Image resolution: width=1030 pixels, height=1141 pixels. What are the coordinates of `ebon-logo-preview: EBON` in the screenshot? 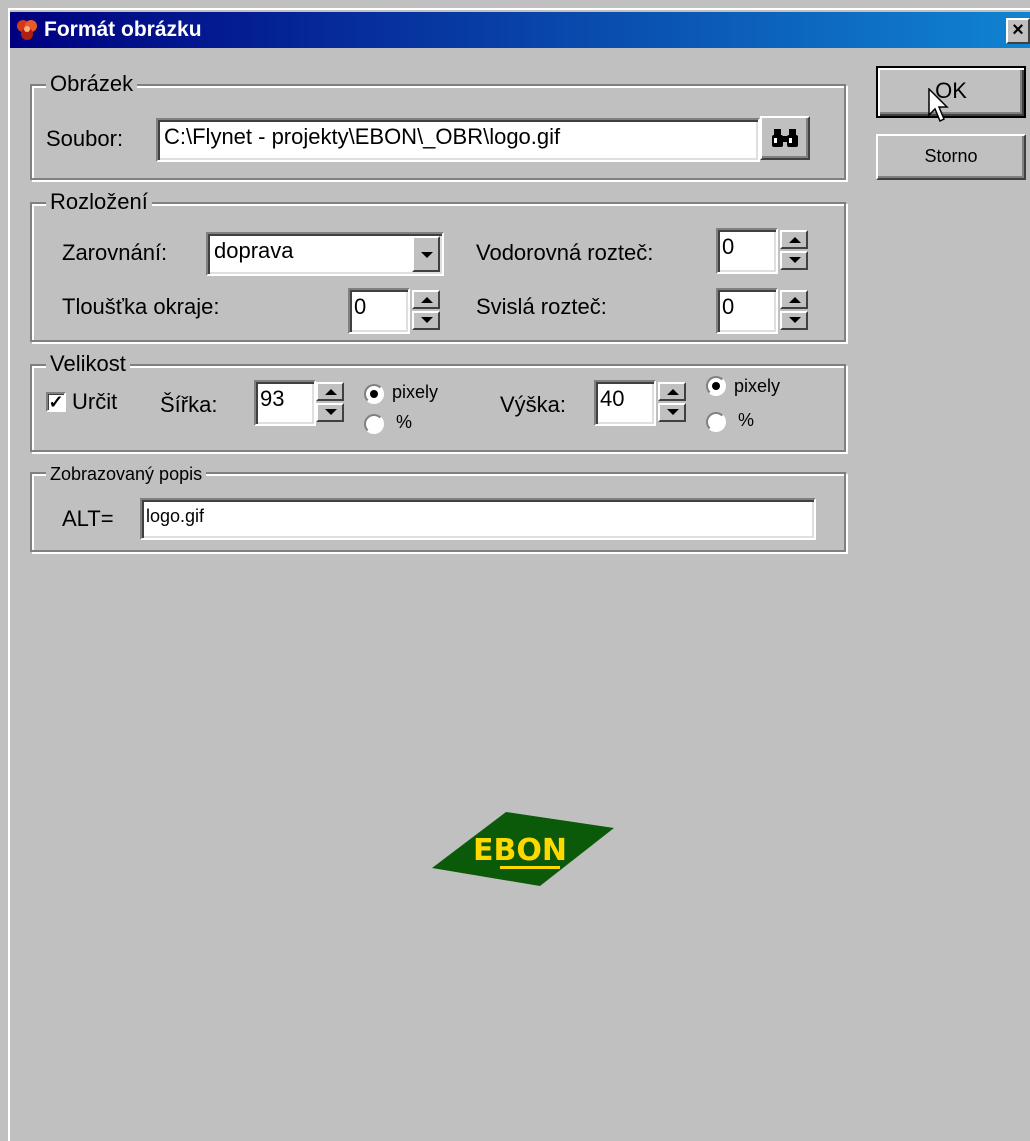 It's located at (523, 849).